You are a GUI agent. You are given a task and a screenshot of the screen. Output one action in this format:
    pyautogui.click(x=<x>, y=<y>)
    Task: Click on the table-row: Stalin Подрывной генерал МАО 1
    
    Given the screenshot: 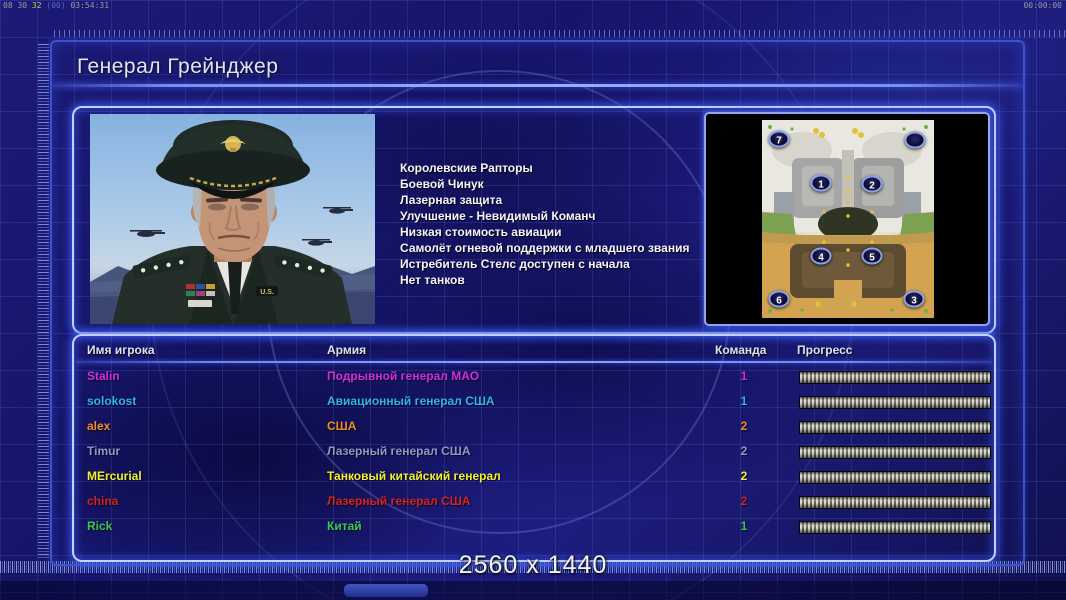 What is the action you would take?
    pyautogui.click(x=534, y=378)
    